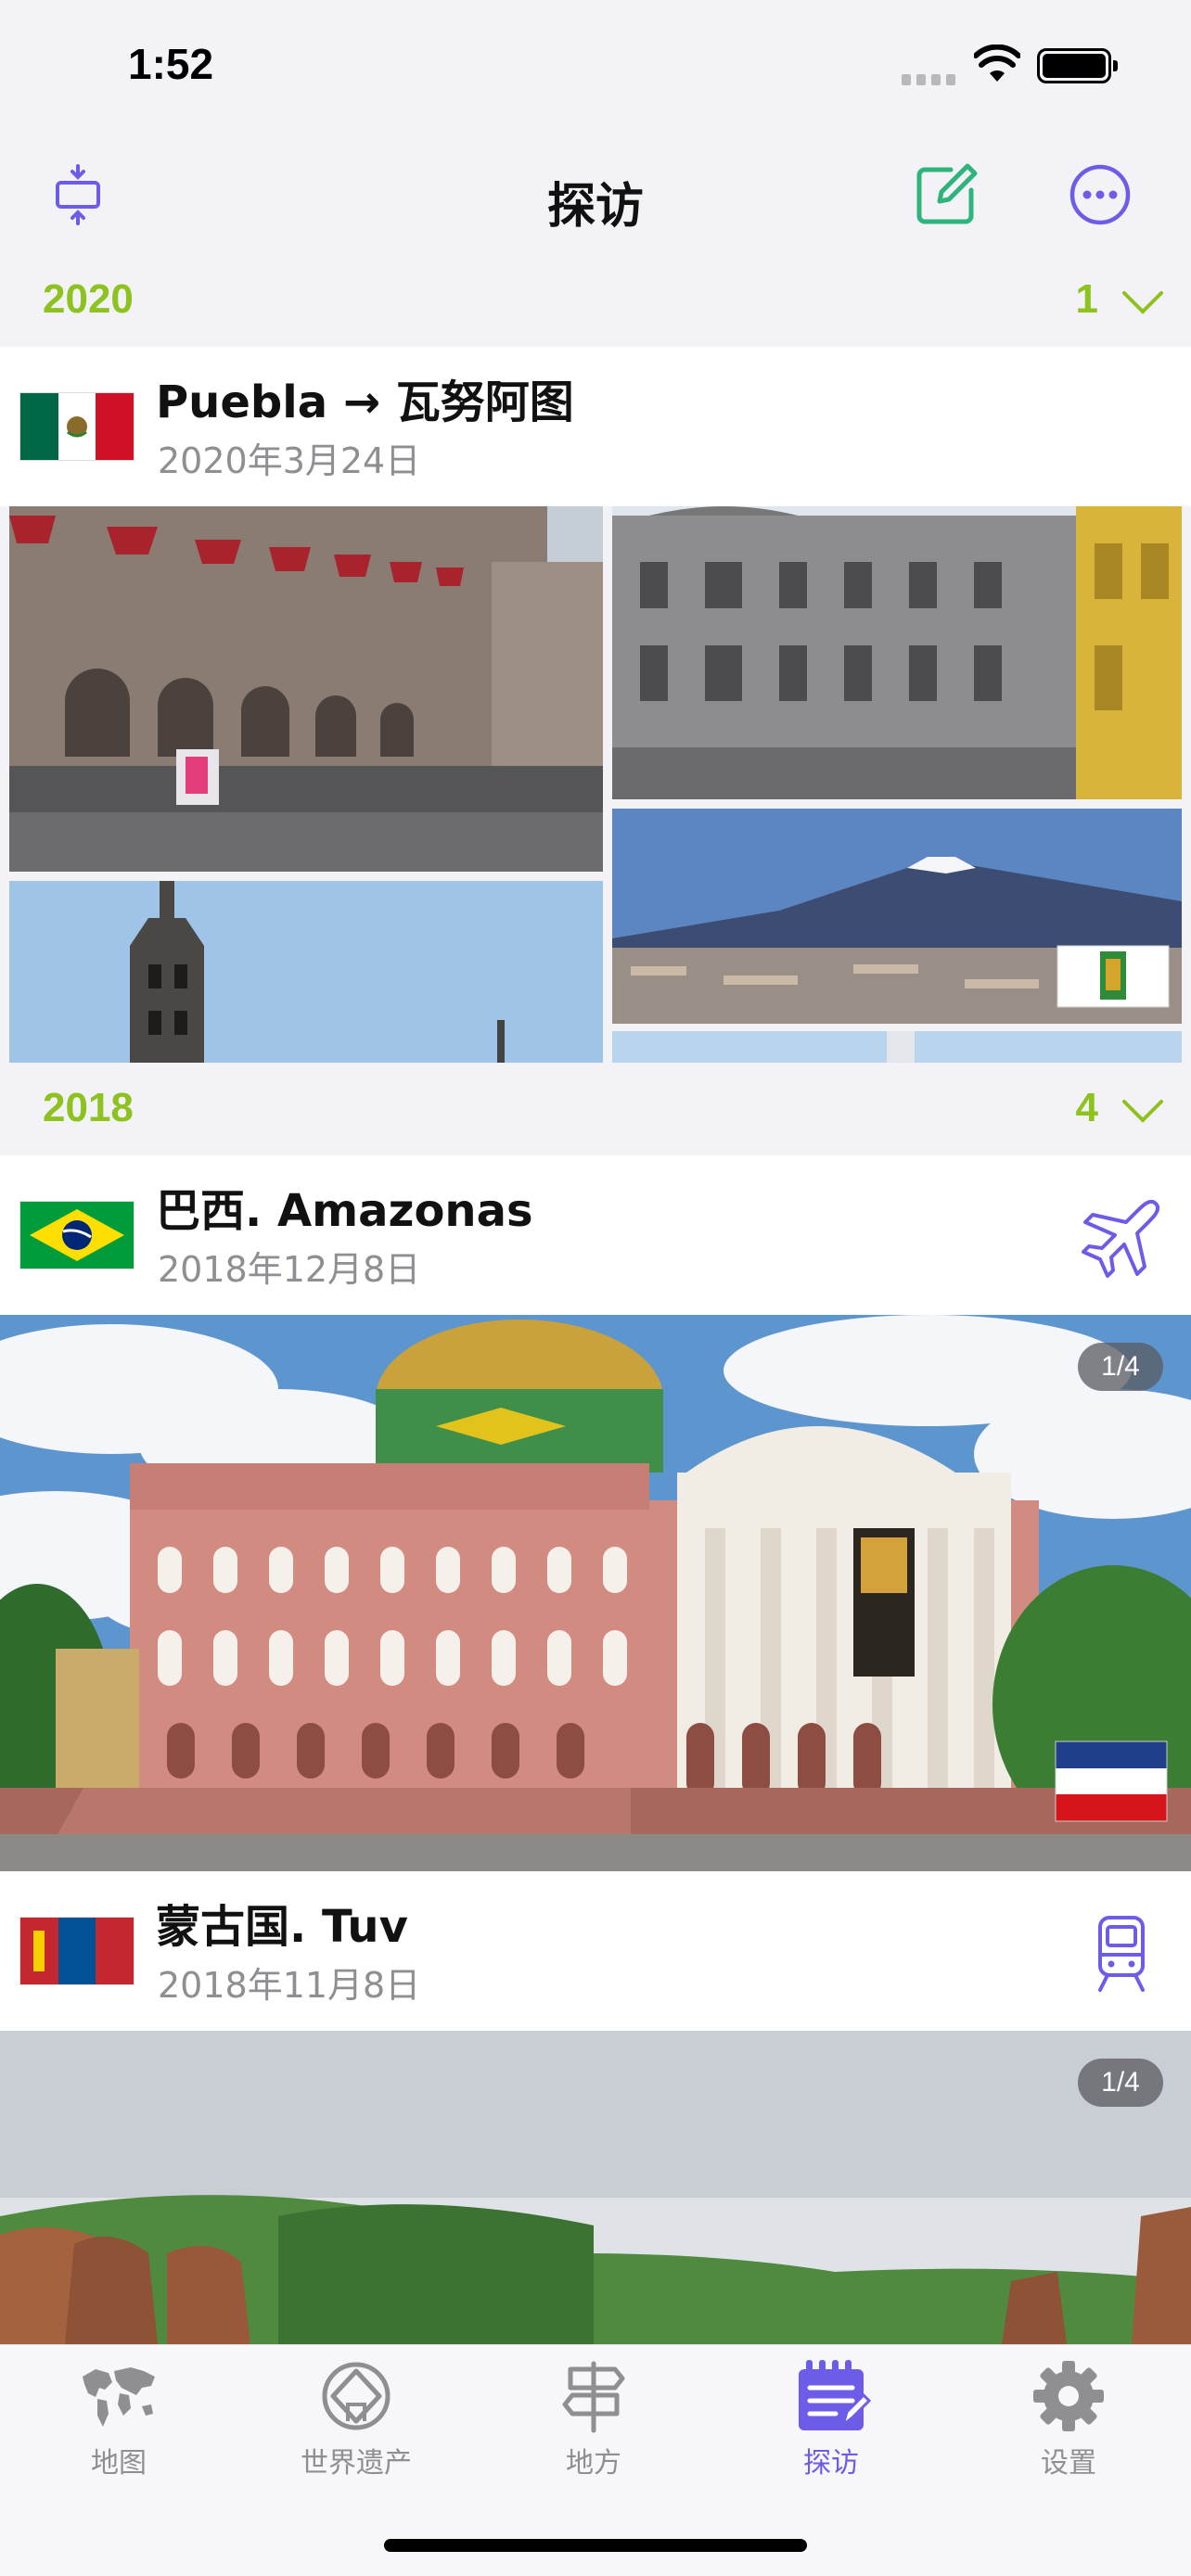  I want to click on trip-title: Puebla → 瓦努阿图, so click(365, 402).